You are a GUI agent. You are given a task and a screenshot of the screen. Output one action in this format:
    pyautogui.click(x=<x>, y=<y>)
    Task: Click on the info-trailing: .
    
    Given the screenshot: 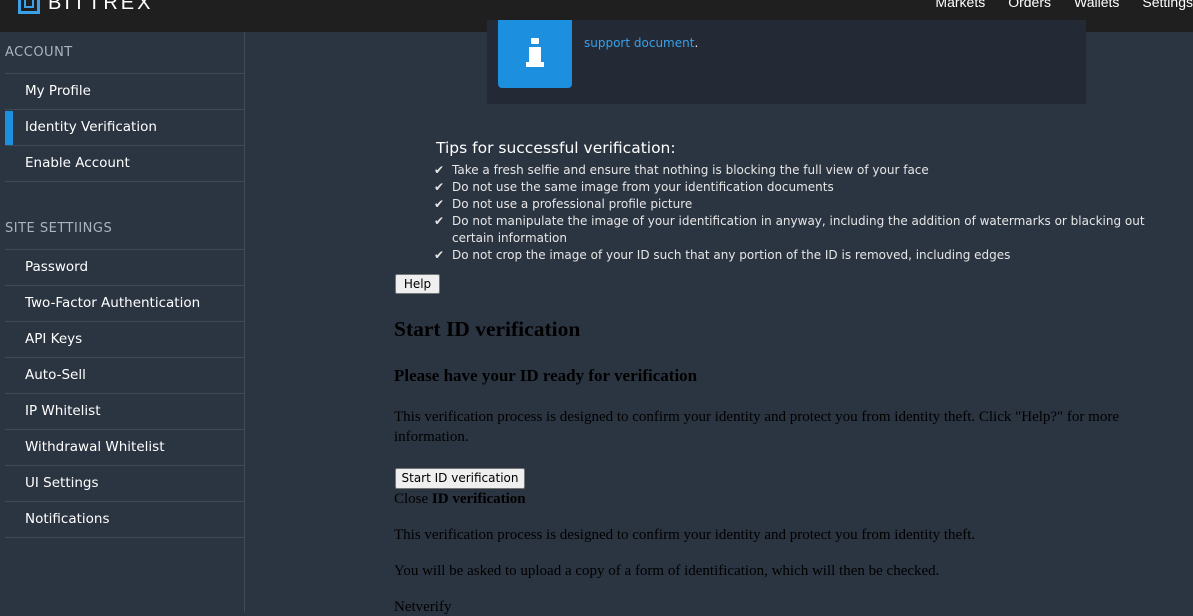 What is the action you would take?
    pyautogui.click(x=696, y=43)
    